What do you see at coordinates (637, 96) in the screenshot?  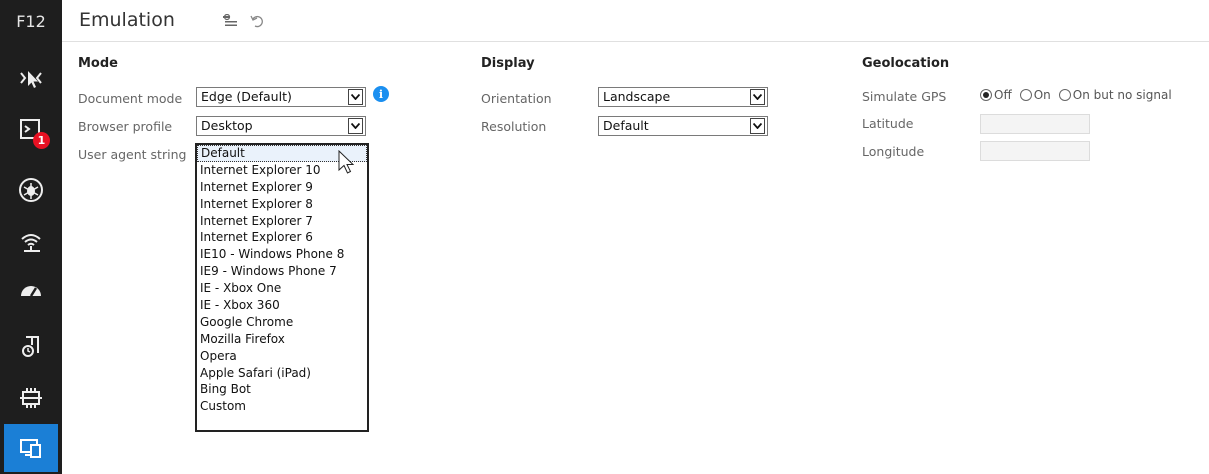 I see `orientation-value: Landscape` at bounding box center [637, 96].